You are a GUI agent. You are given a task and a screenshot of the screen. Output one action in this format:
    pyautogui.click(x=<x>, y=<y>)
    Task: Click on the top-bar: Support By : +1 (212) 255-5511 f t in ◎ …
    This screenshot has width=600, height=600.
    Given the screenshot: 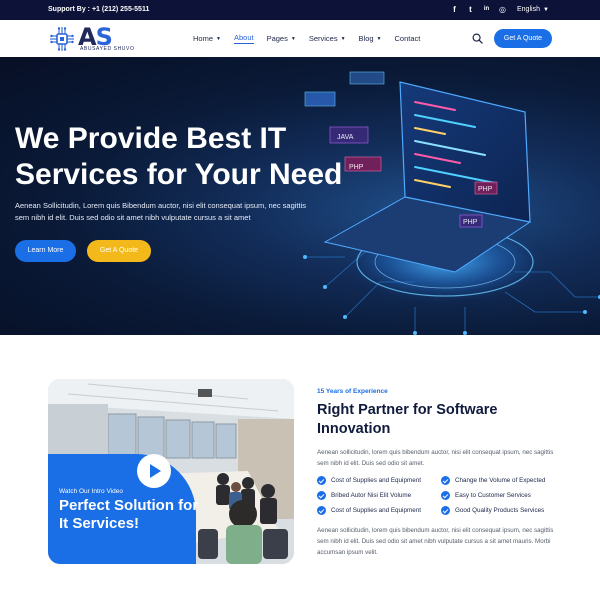 What is the action you would take?
    pyautogui.click(x=300, y=10)
    